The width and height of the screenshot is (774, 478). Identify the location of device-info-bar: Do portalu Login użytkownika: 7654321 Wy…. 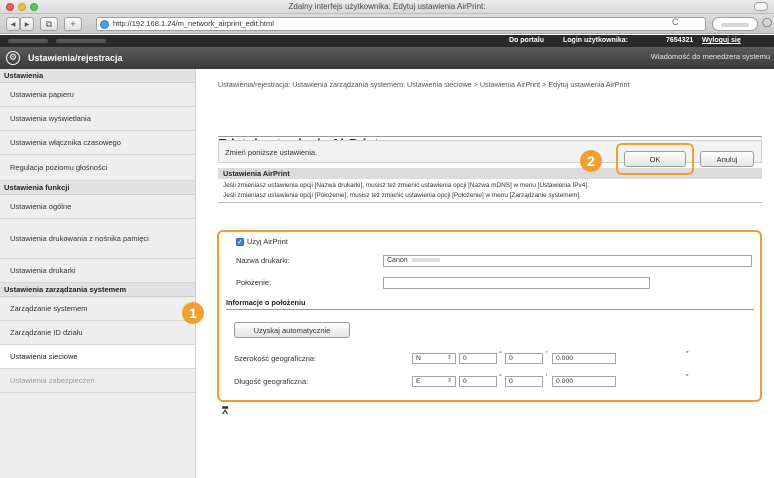
(387, 41).